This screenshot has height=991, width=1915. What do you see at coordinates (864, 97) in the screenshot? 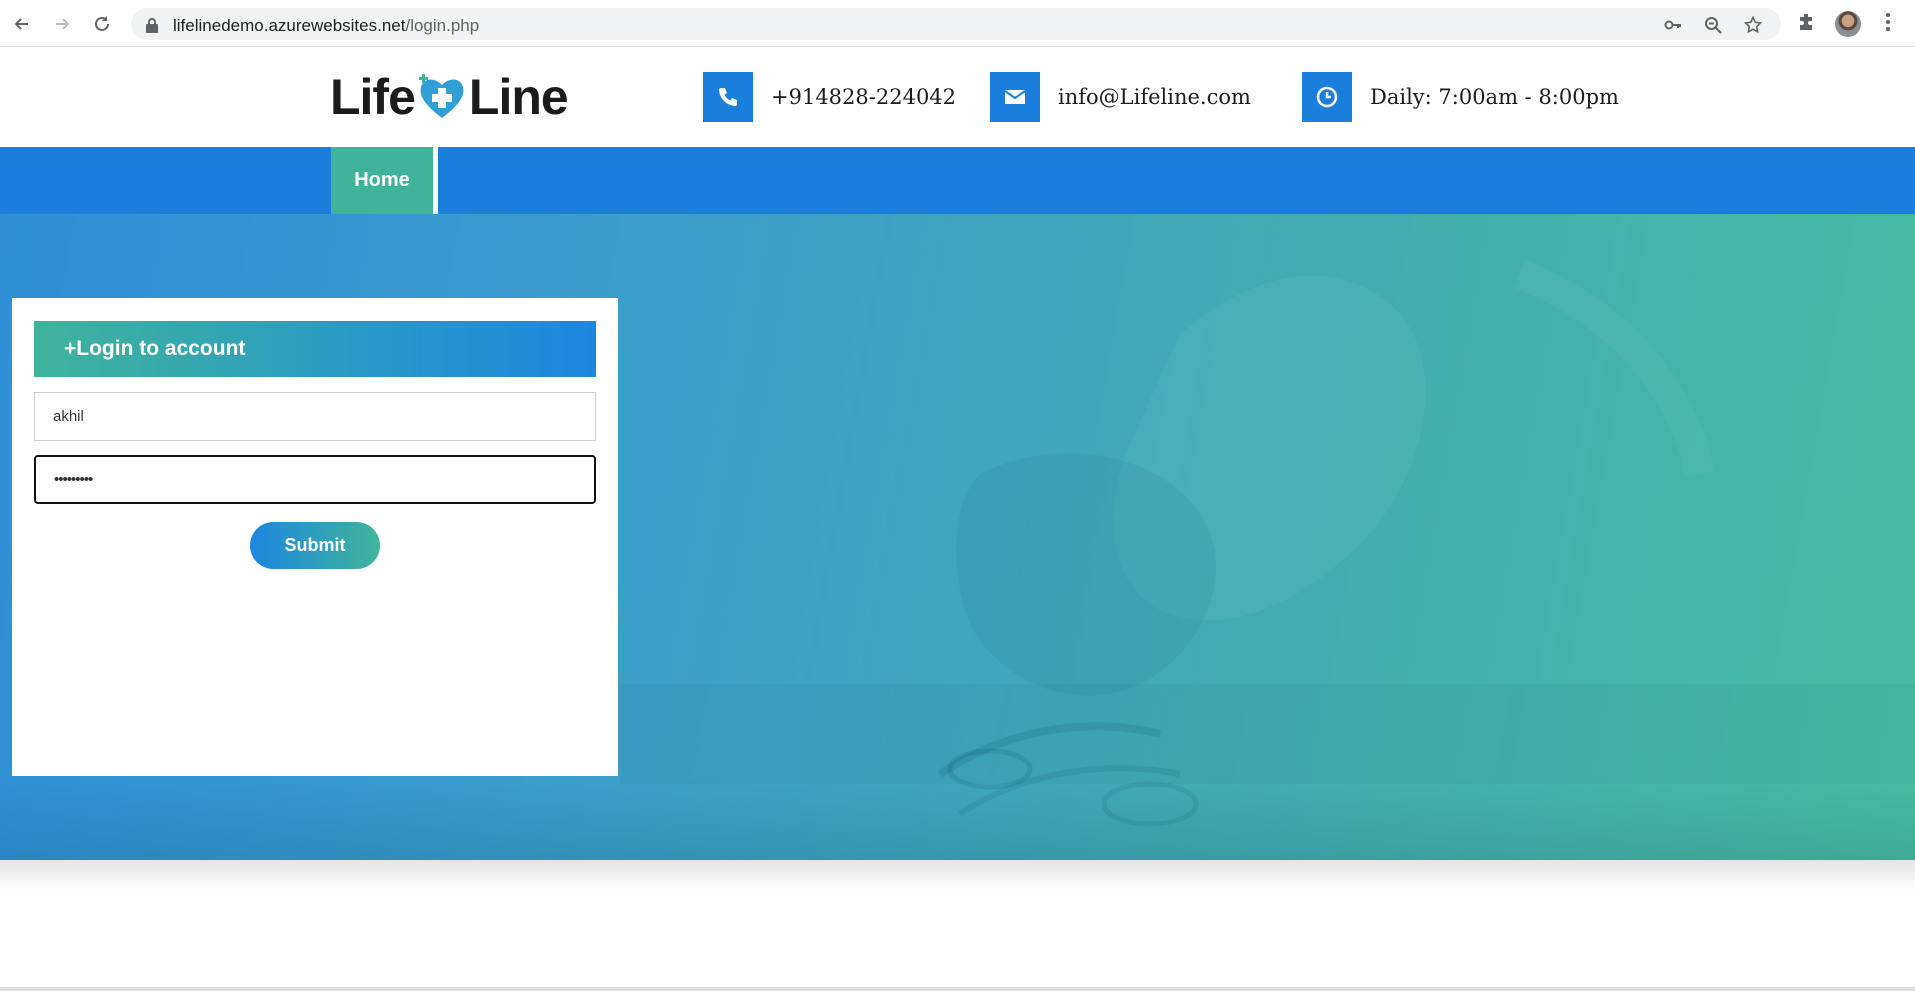
I see `phone-text: +914828-224042` at bounding box center [864, 97].